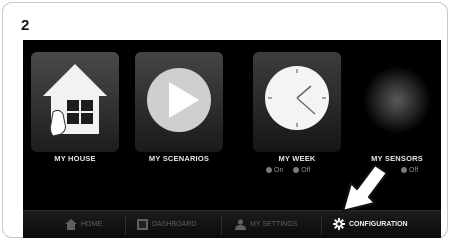  I want to click on house-with-hand-icon, so click(75, 100).